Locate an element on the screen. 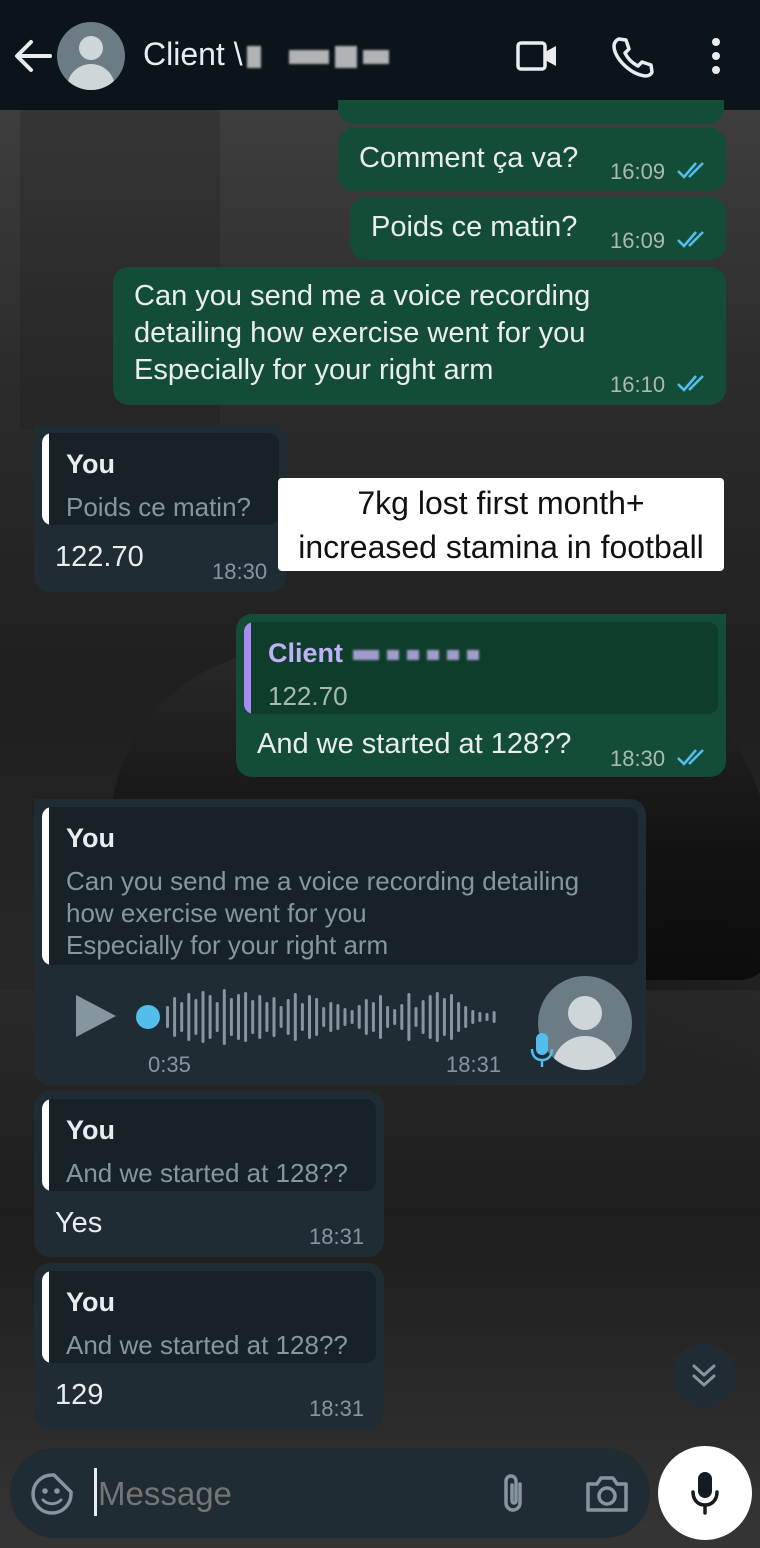 The height and width of the screenshot is (1548, 760). message-time: 16:10 is located at coordinates (638, 384).